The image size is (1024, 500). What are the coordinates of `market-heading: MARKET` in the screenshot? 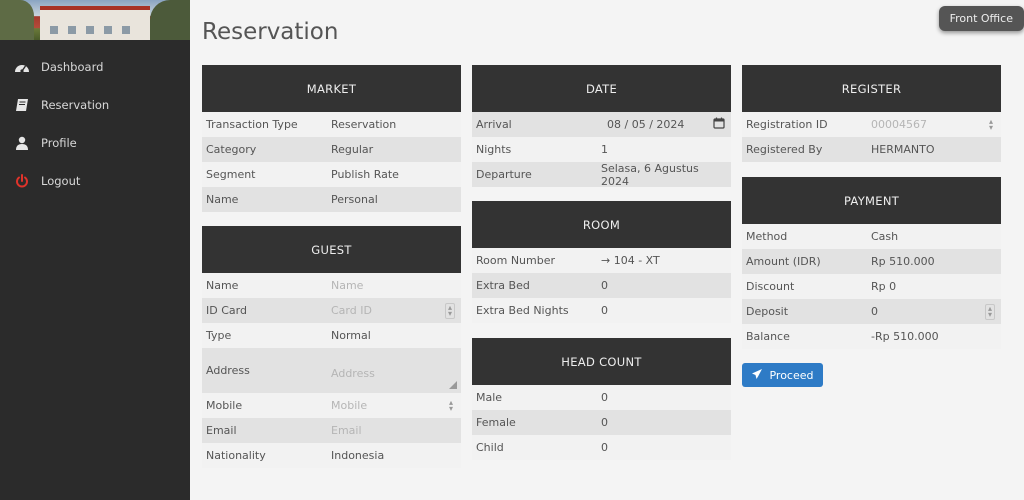 It's located at (331, 88).